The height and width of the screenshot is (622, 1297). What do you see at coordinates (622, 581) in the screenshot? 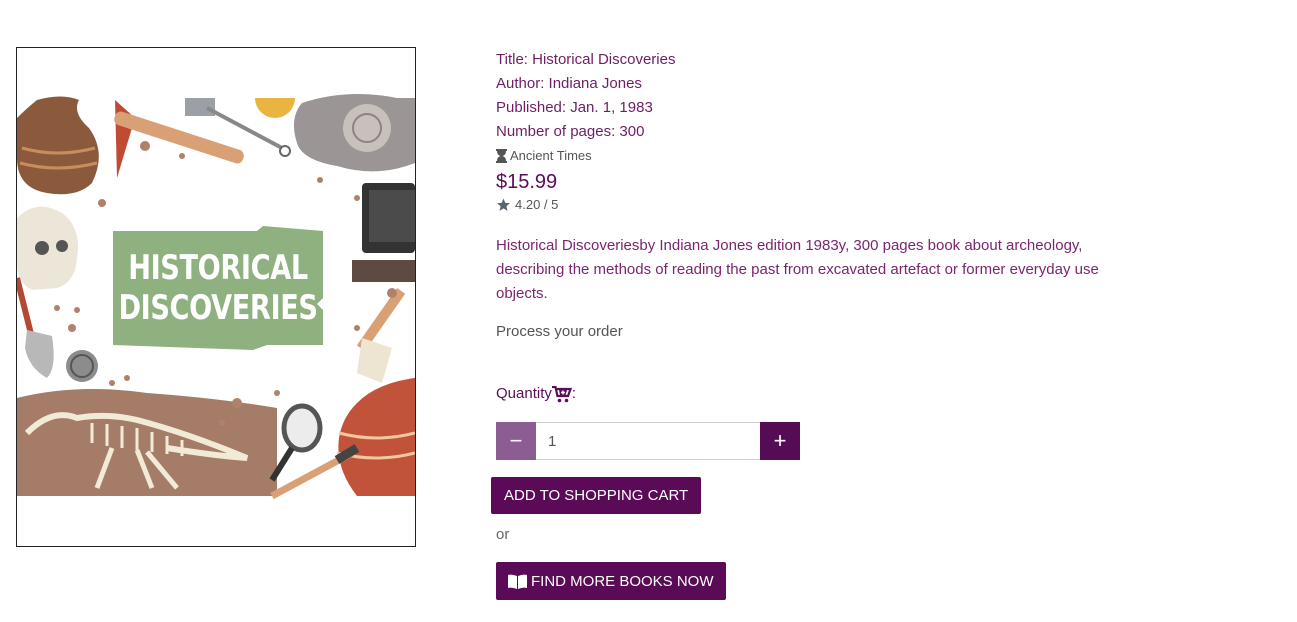
I see `find-more-books-label: FIND MORE BOOKS NOW` at bounding box center [622, 581].